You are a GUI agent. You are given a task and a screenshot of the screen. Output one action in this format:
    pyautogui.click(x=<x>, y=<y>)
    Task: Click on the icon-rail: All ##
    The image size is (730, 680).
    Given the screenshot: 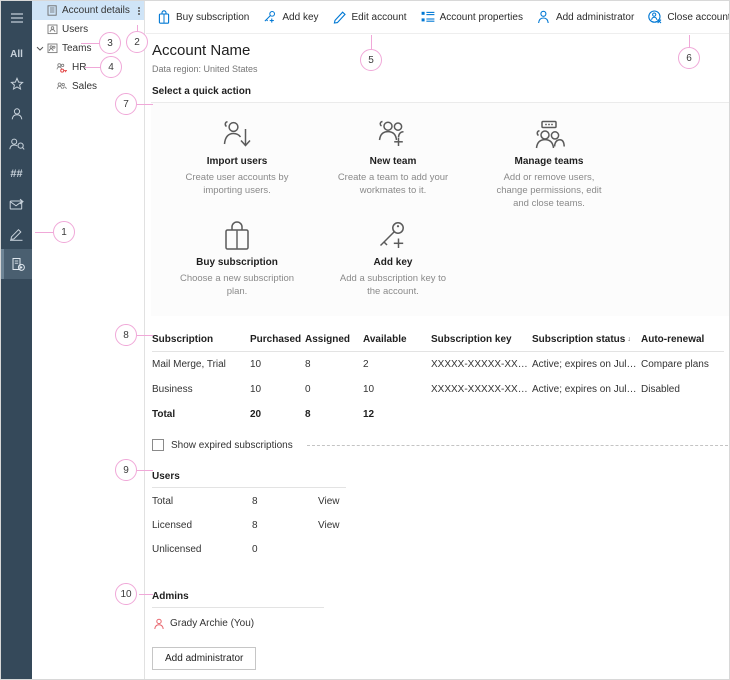 What is the action you would take?
    pyautogui.click(x=16, y=340)
    